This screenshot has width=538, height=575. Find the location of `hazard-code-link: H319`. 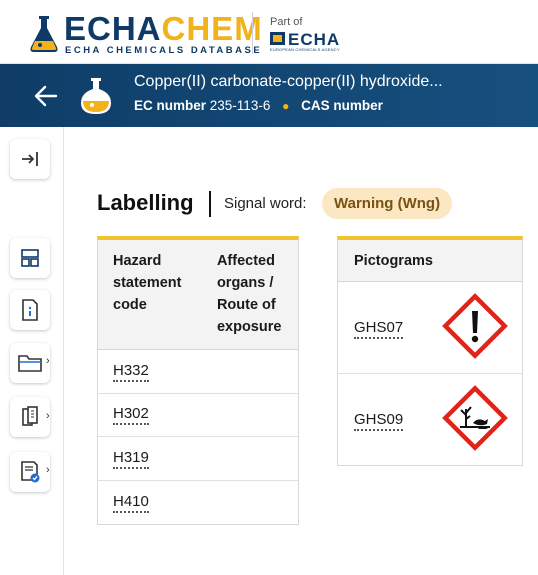

hazard-code-link: H319 is located at coordinates (131, 458).